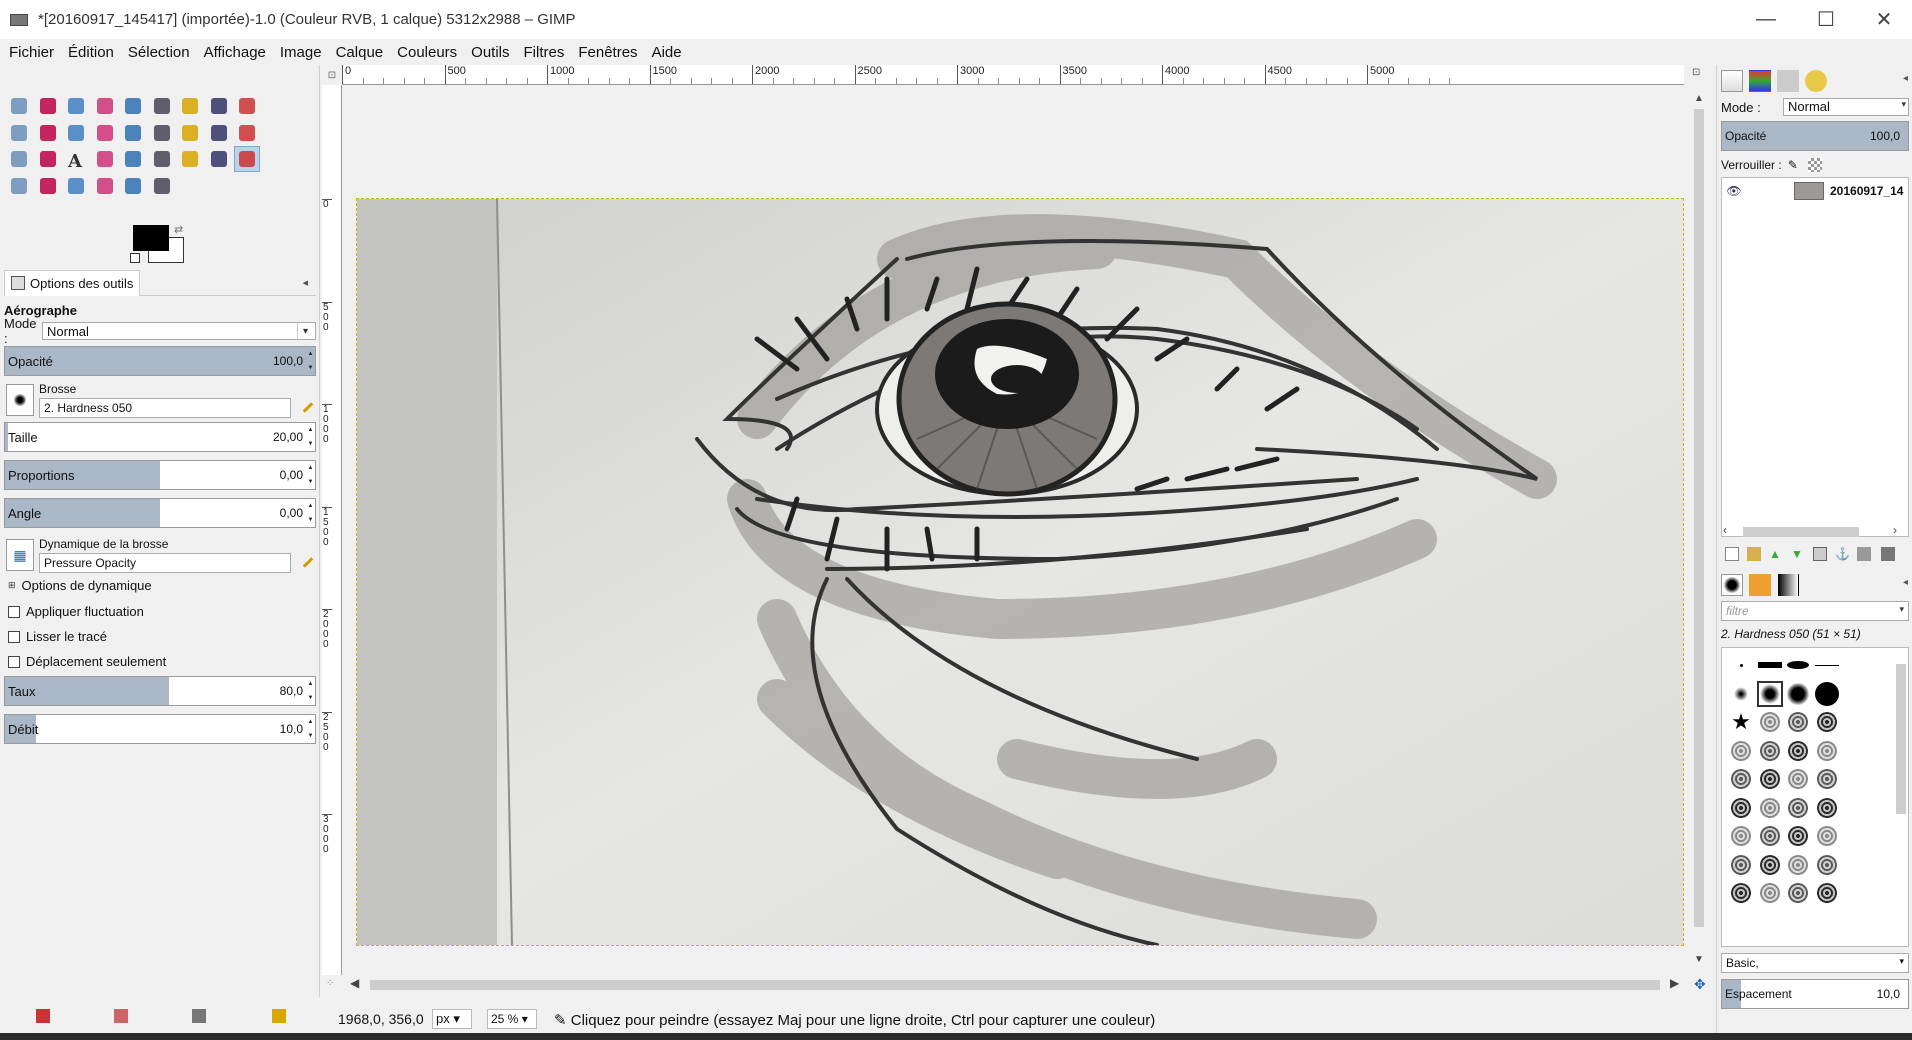  What do you see at coordinates (80, 585) in the screenshot?
I see `dynamics-options-expander: ⊞ Options de dynamique` at bounding box center [80, 585].